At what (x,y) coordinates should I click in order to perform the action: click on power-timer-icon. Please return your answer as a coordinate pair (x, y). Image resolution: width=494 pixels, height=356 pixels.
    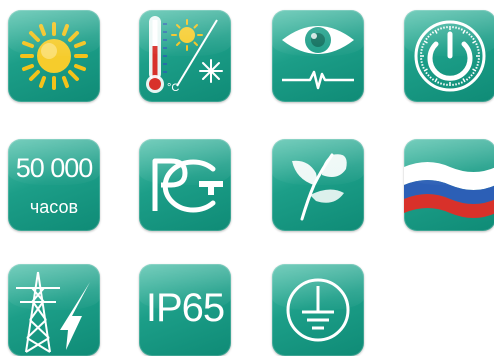
    Looking at the image, I should click on (449, 56).